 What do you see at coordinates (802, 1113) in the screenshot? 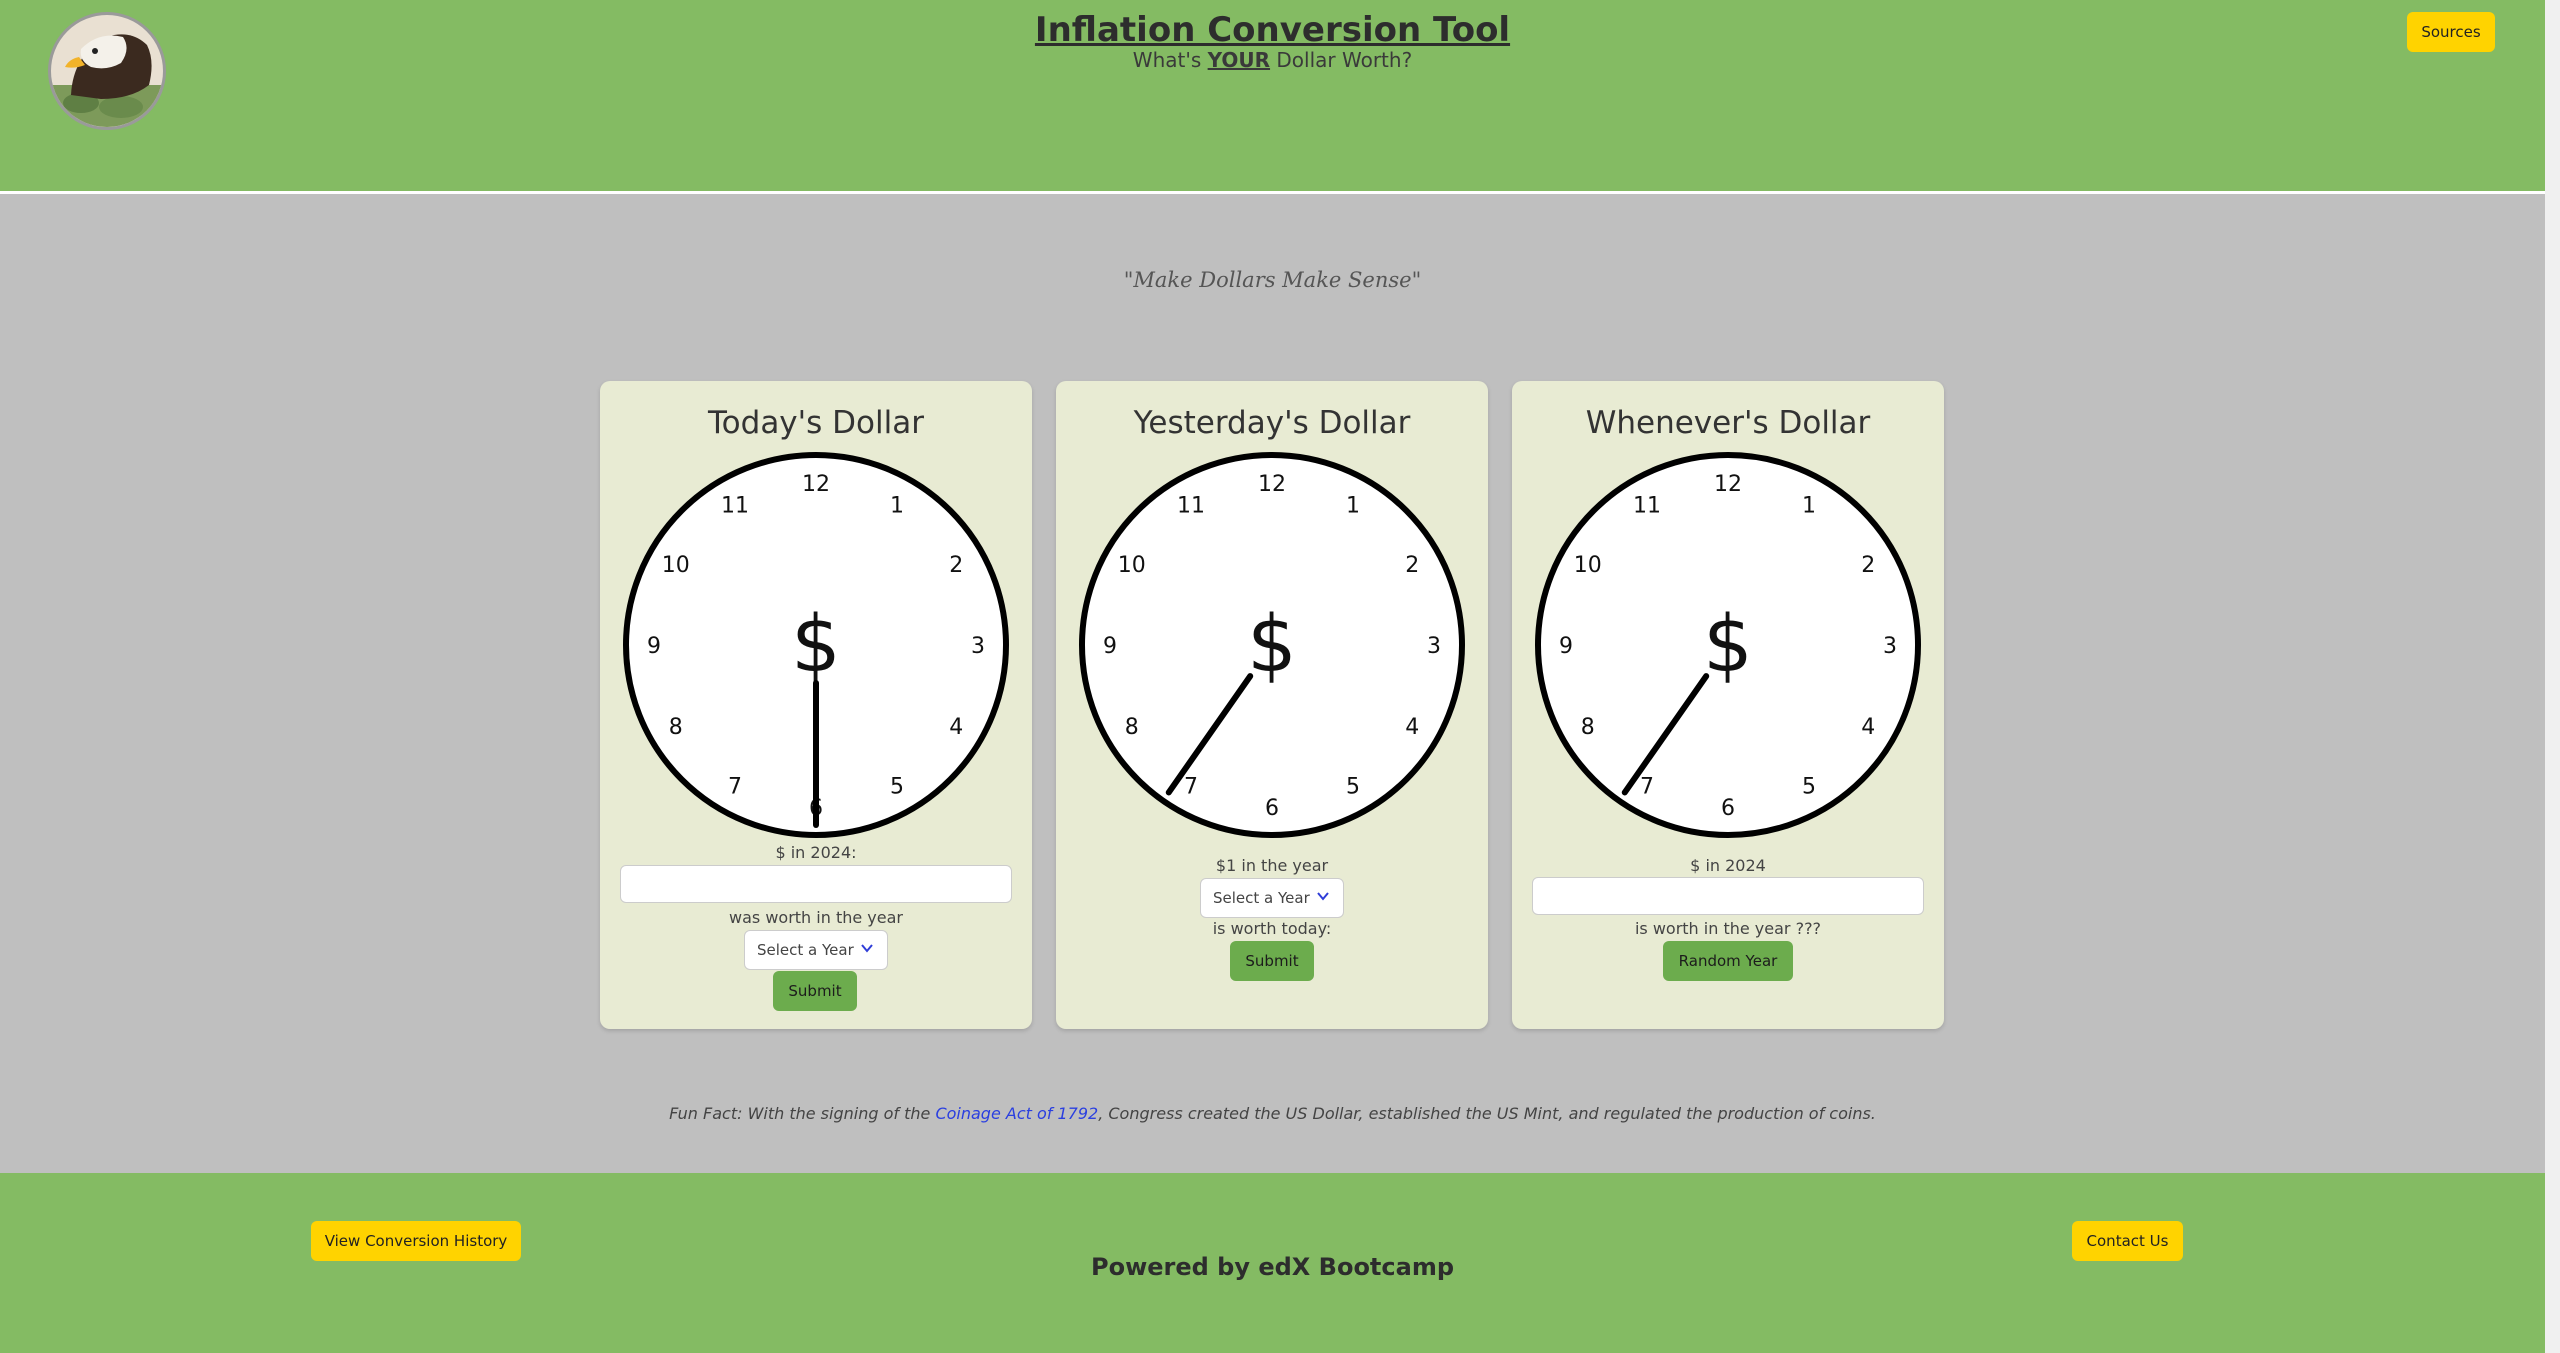
I see `fun-fact-prefix: Fun Fact: With the signing of the` at bounding box center [802, 1113].